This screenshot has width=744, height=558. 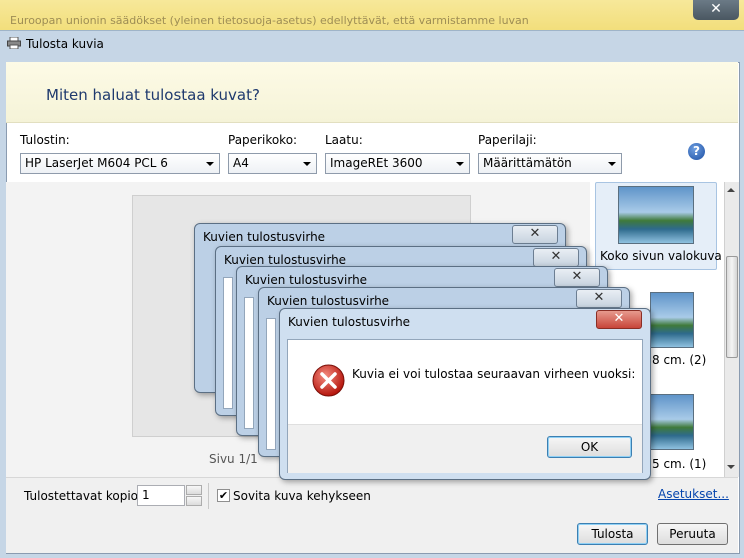 I want to click on quality-select-value: ImageREt 3600, so click(x=376, y=163).